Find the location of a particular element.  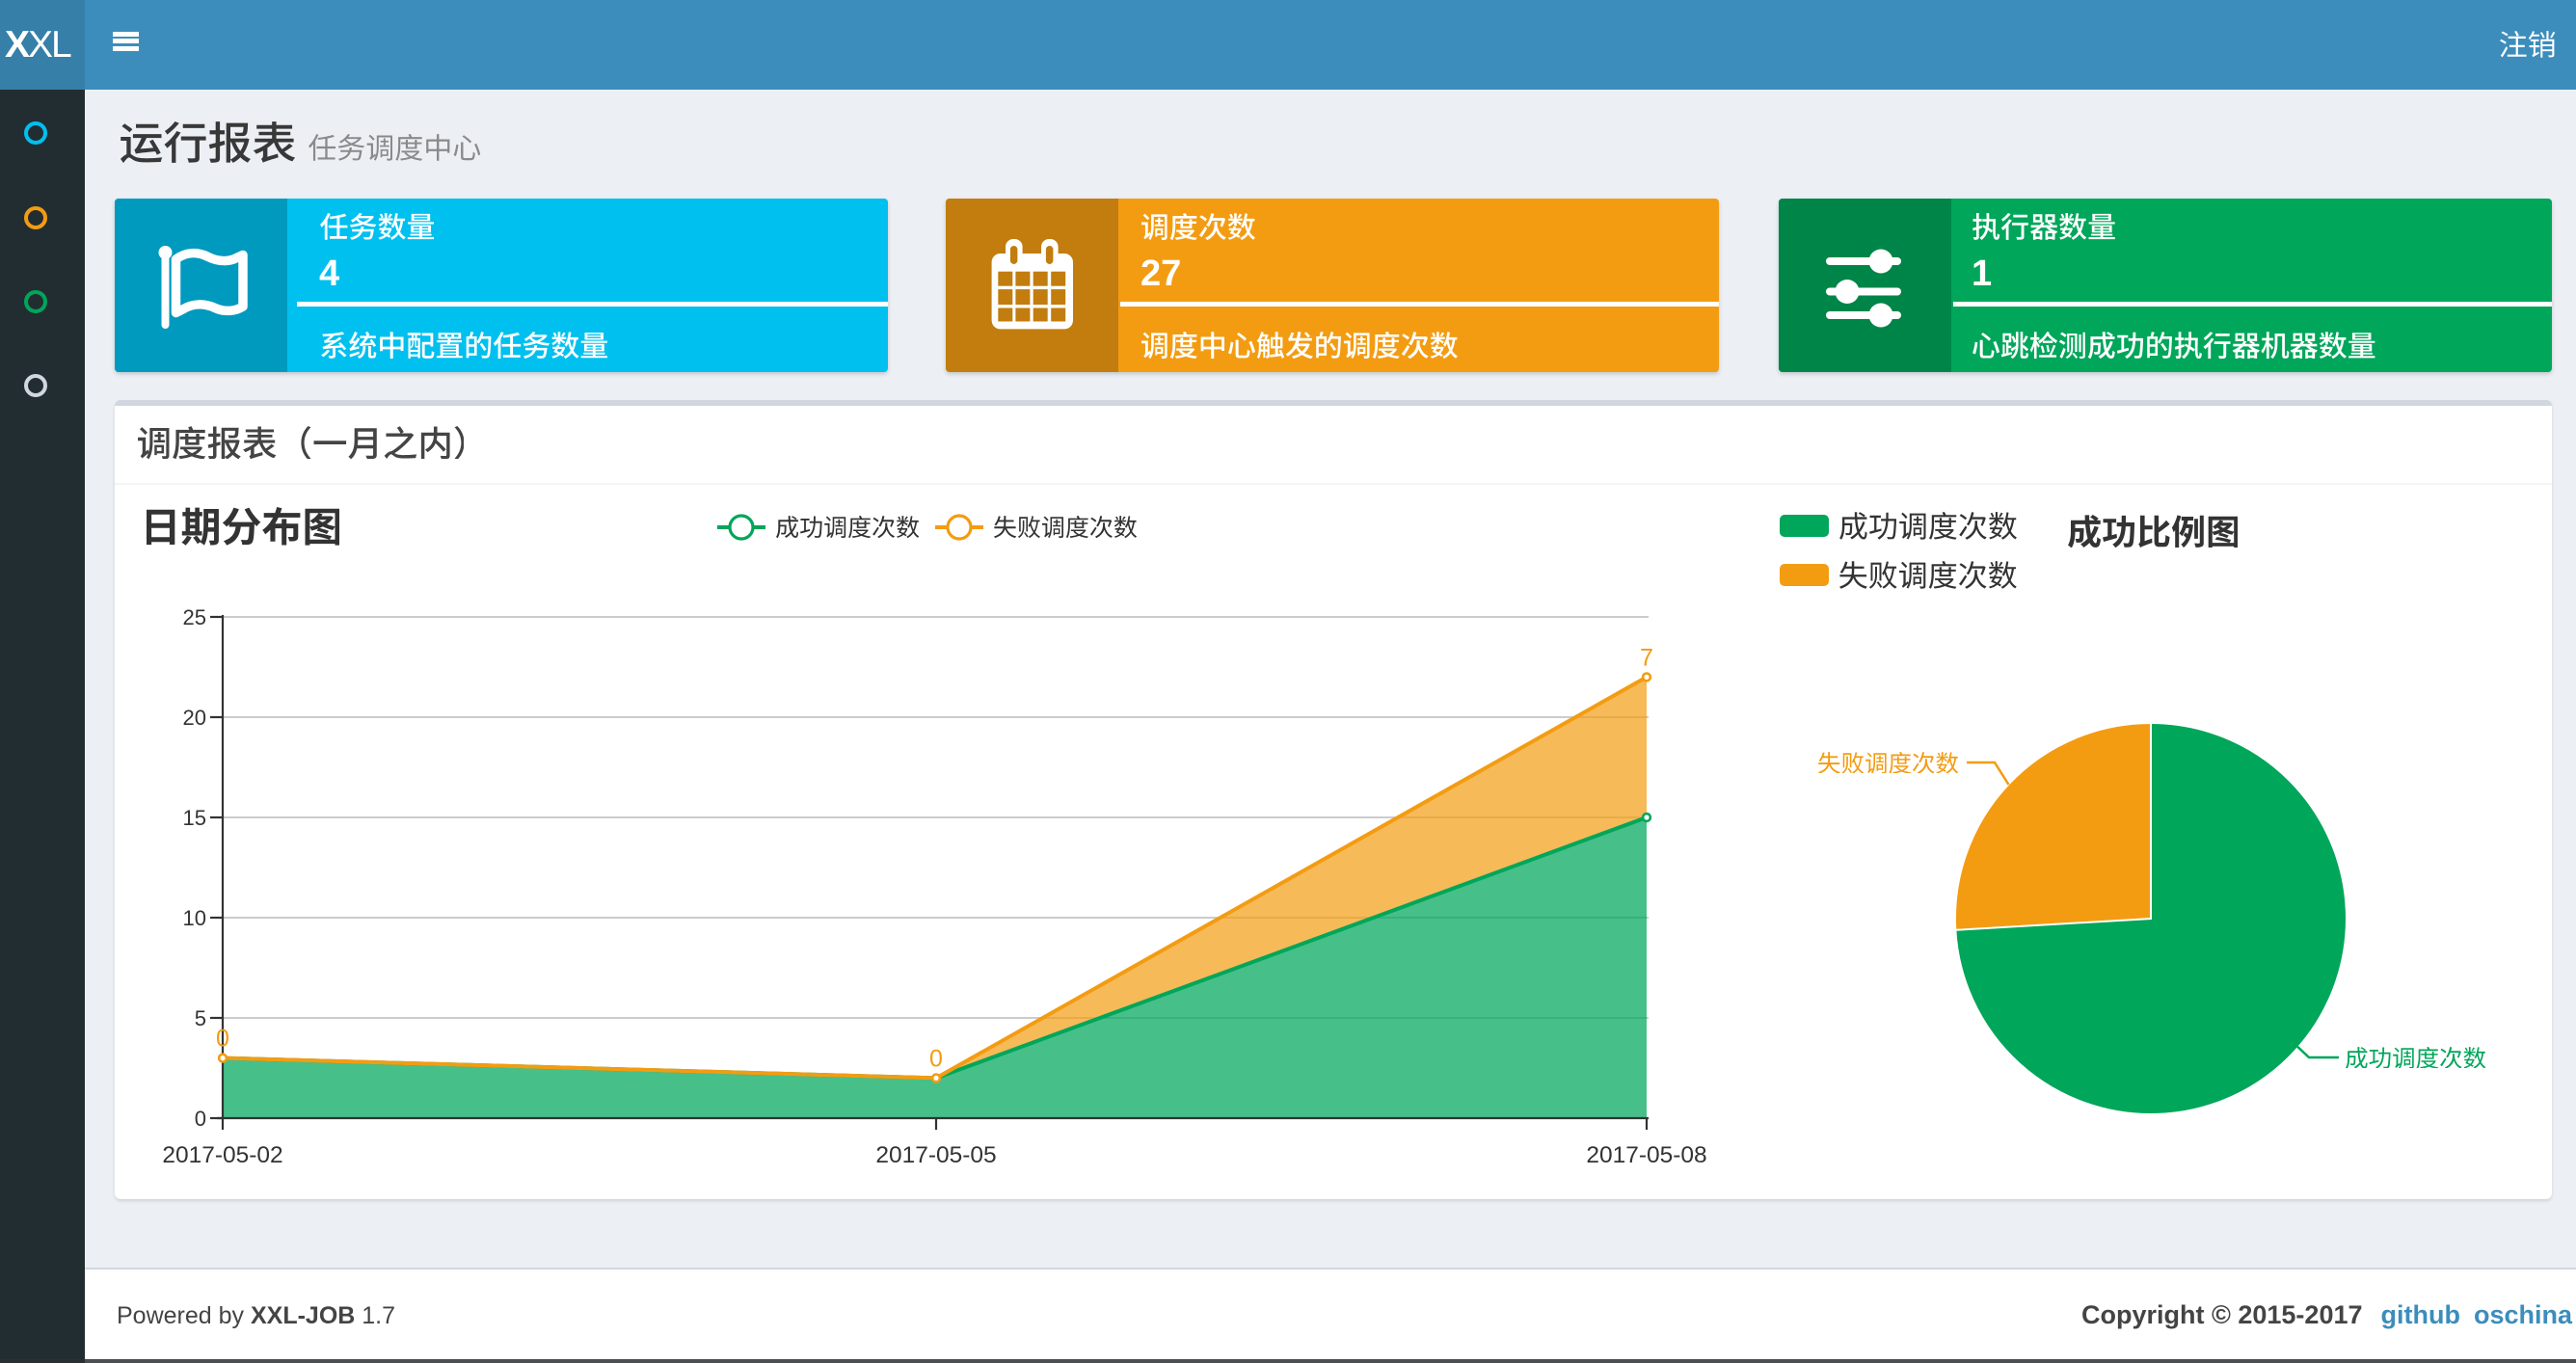

svg-text: 25 is located at coordinates (195, 617).